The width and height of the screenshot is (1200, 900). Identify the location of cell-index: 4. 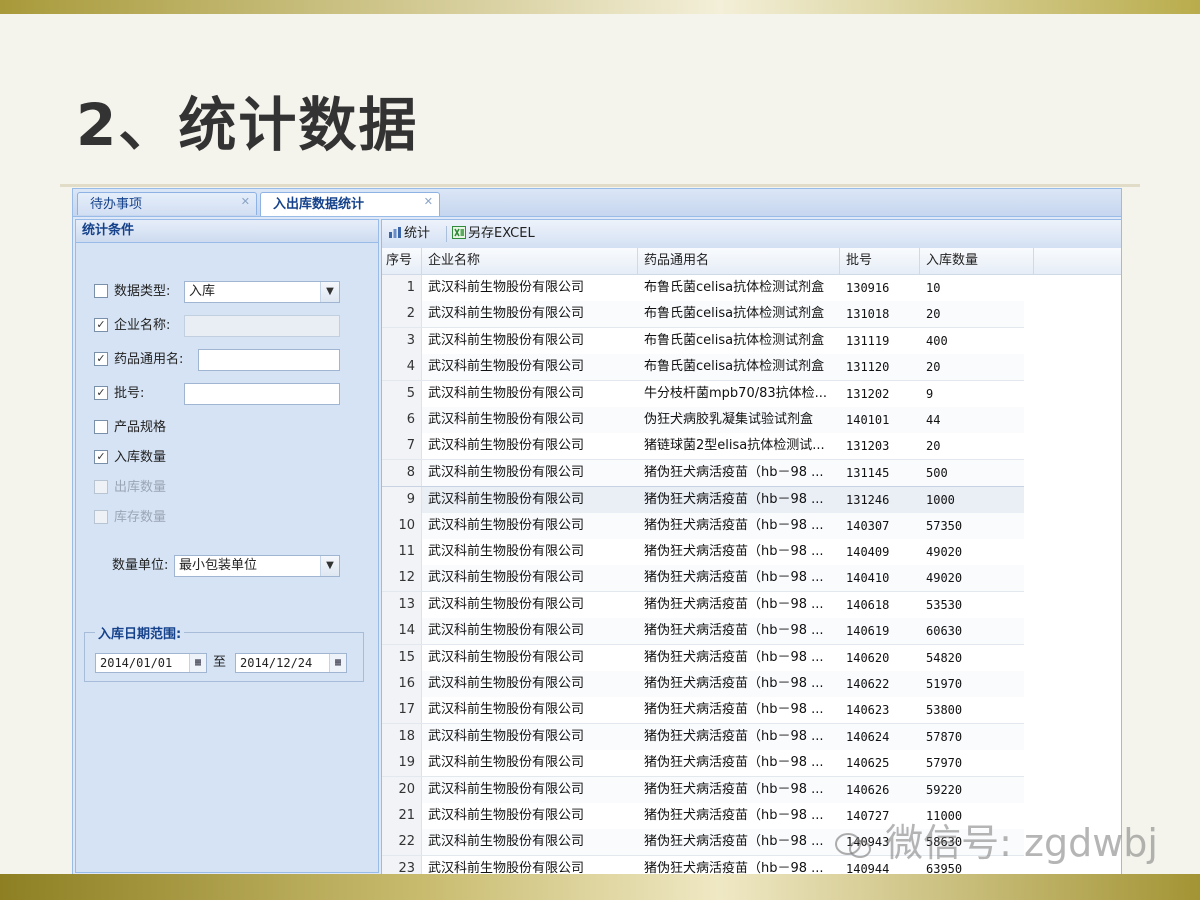
(402, 367).